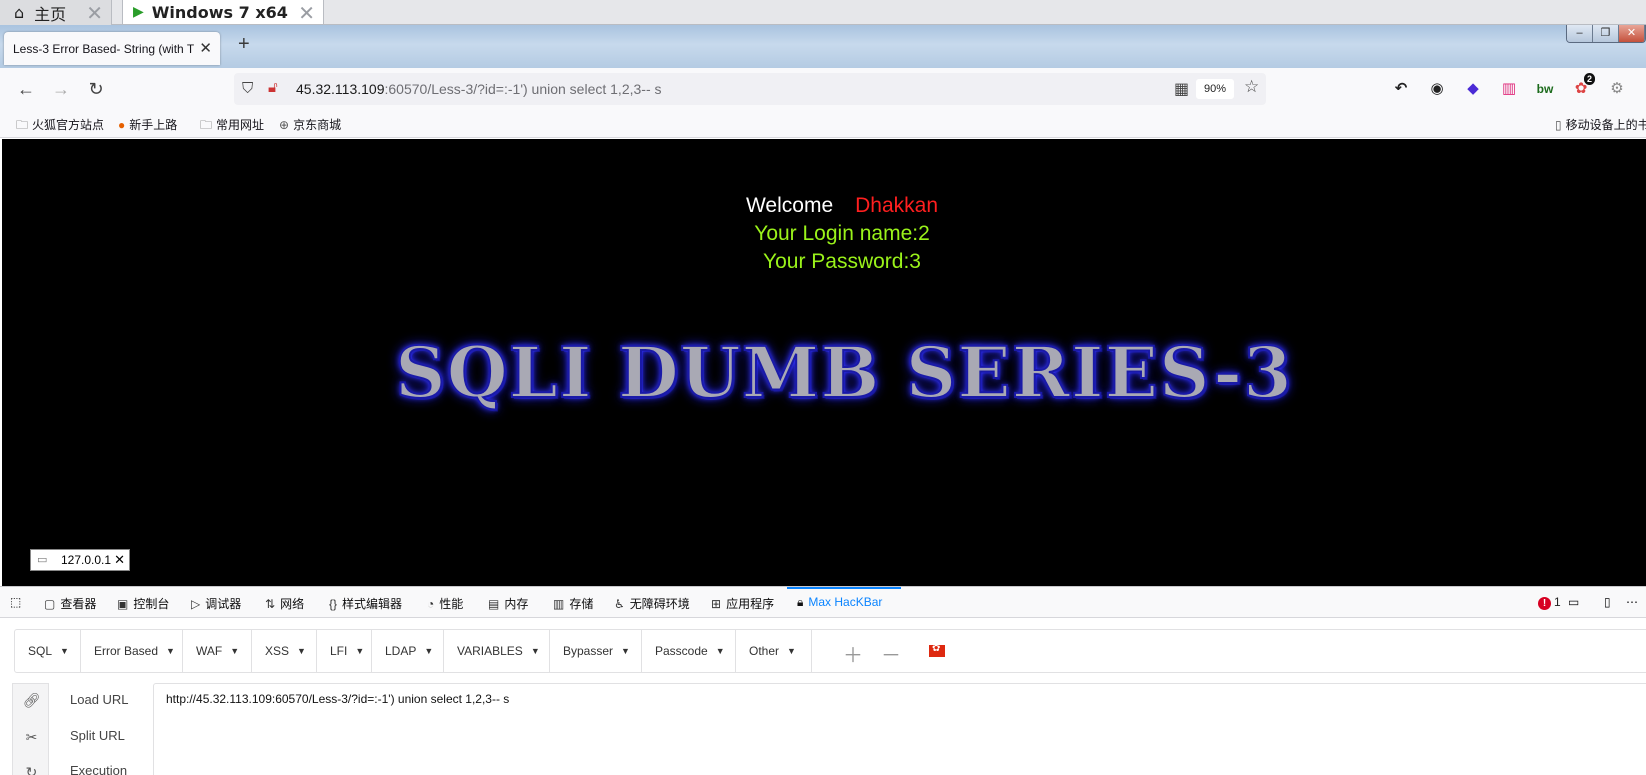  I want to click on grid-extension-icon: ▥, so click(1509, 89).